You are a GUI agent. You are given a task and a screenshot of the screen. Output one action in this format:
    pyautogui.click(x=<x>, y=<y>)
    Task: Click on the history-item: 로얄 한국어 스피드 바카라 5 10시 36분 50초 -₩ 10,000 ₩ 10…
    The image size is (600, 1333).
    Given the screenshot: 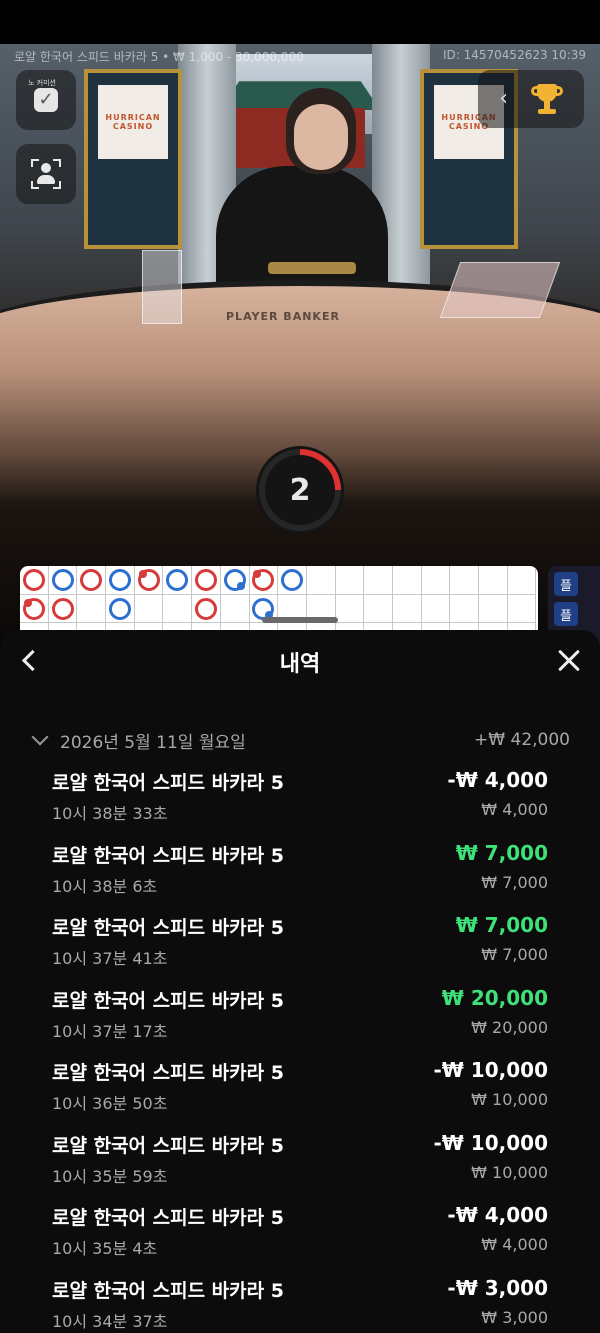 What is the action you would take?
    pyautogui.click(x=303, y=1088)
    